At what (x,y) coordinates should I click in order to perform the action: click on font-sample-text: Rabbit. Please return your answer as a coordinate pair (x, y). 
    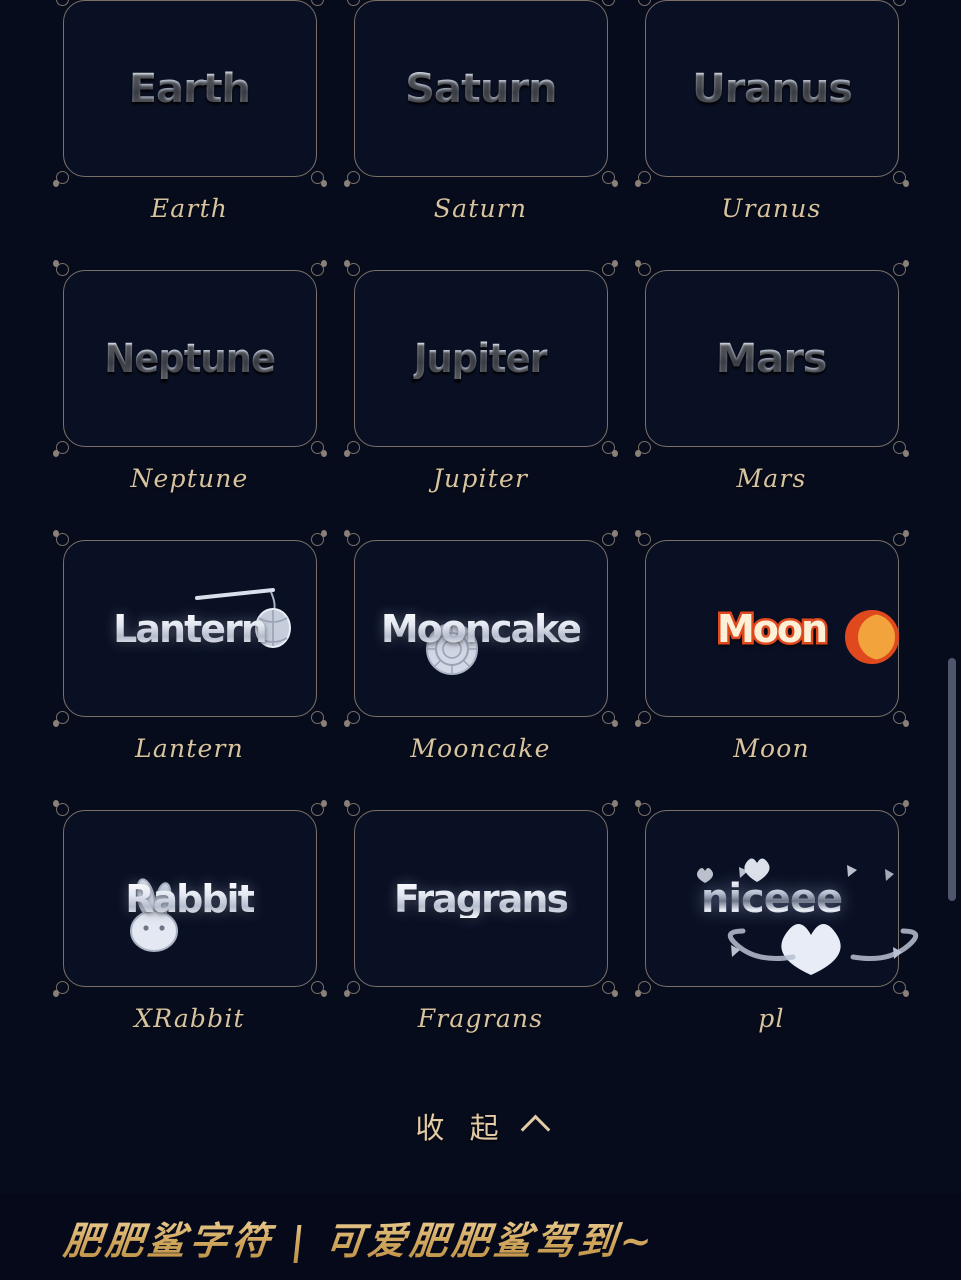
    Looking at the image, I should click on (190, 898).